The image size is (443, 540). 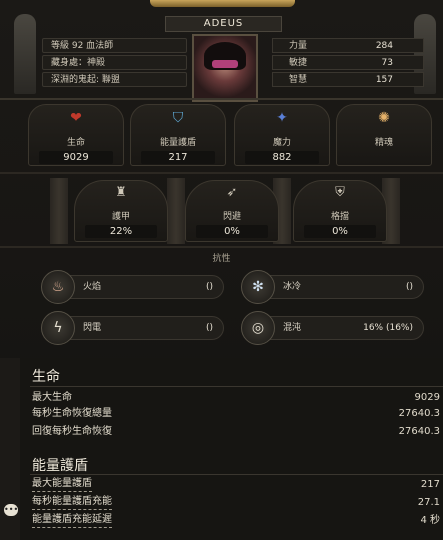 What do you see at coordinates (258, 328) in the screenshot?
I see `chaos-icon: ◎` at bounding box center [258, 328].